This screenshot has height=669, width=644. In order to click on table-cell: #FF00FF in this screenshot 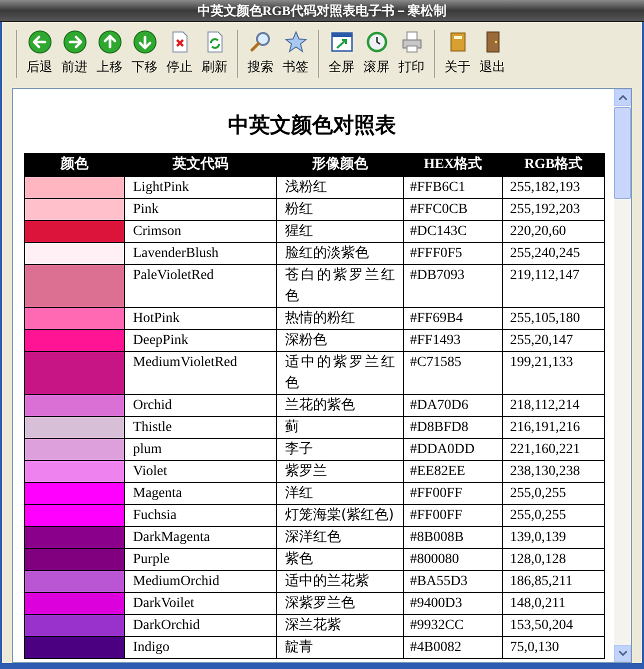, I will do `click(453, 515)`.